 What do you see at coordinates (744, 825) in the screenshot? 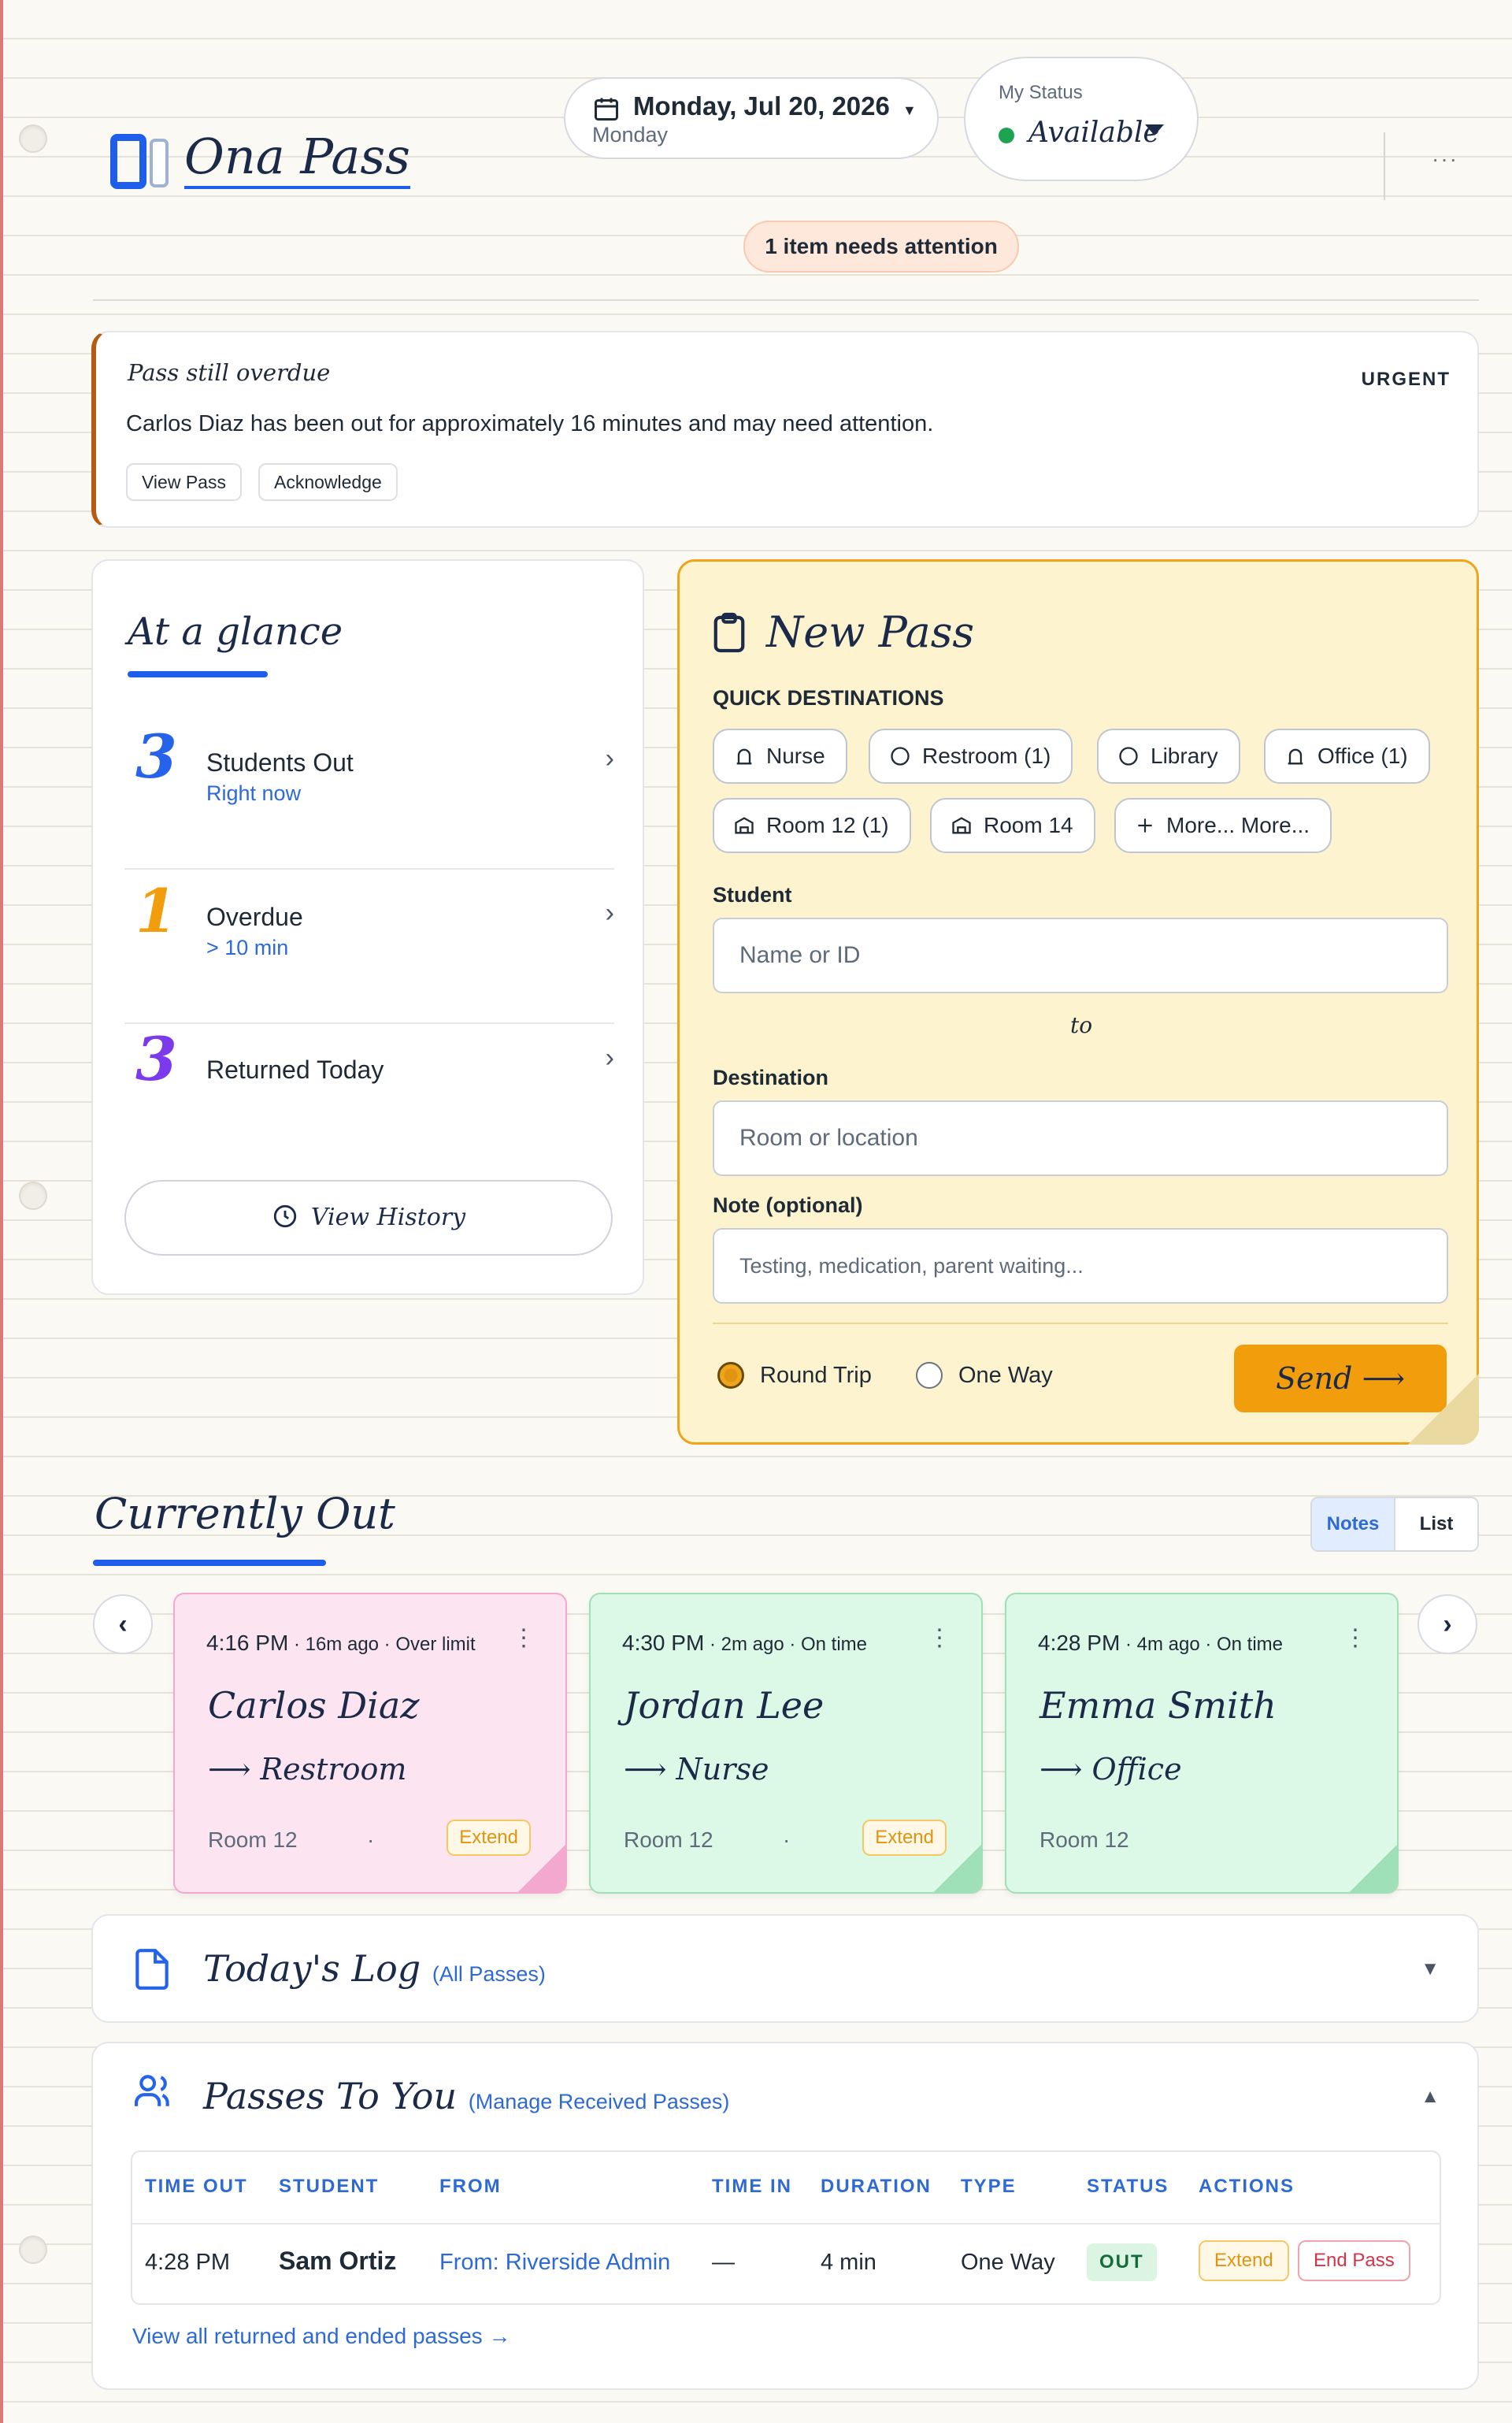
I see `classroom-icon` at bounding box center [744, 825].